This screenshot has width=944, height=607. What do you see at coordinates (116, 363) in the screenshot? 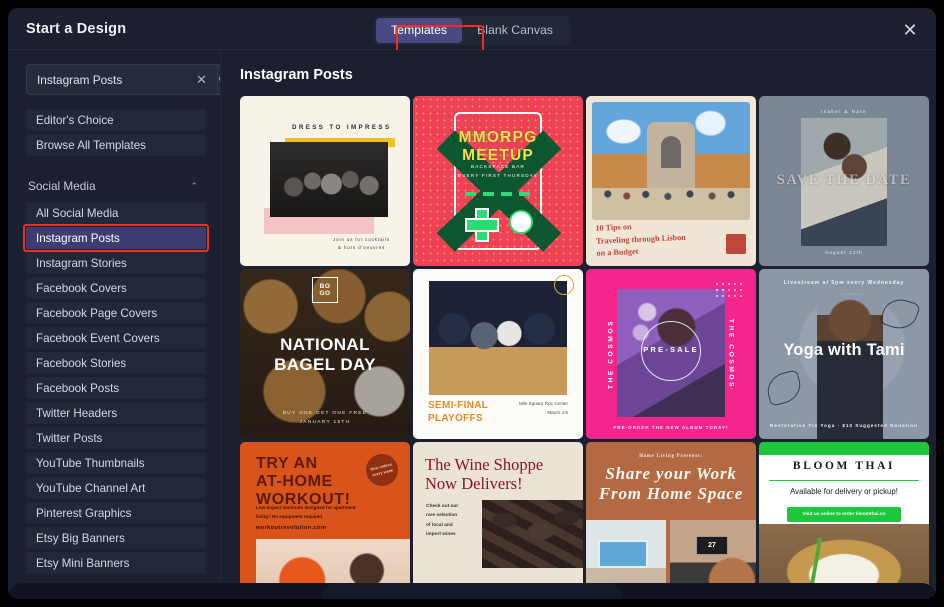
I see `sidebar-item-facebook-stories: Facebook Stories` at bounding box center [116, 363].